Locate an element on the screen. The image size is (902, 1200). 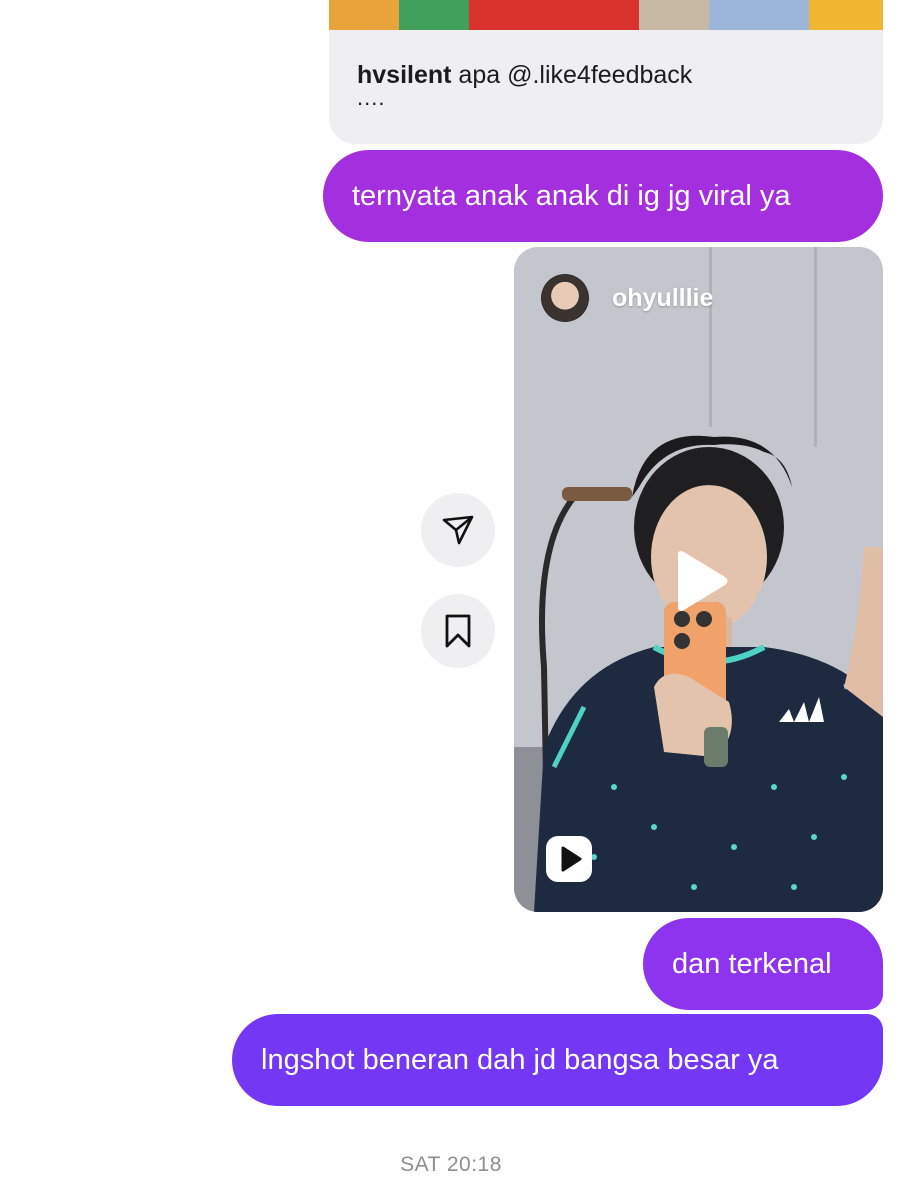
message-bubble-sent: lngshot beneran dah jd bangsa besar ya is located at coordinates (557, 1060).